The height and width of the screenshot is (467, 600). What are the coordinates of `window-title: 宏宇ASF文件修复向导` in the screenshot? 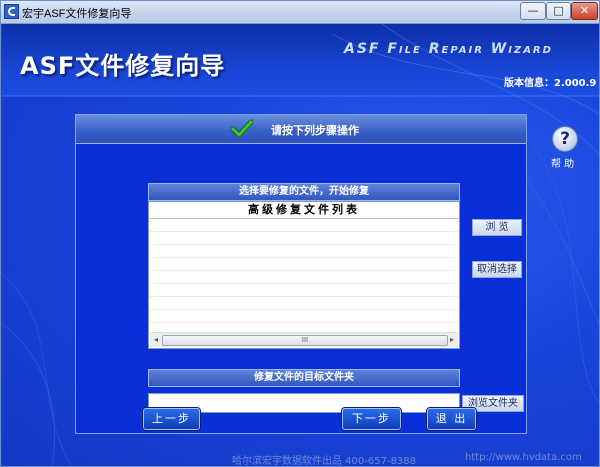 It's located at (77, 14).